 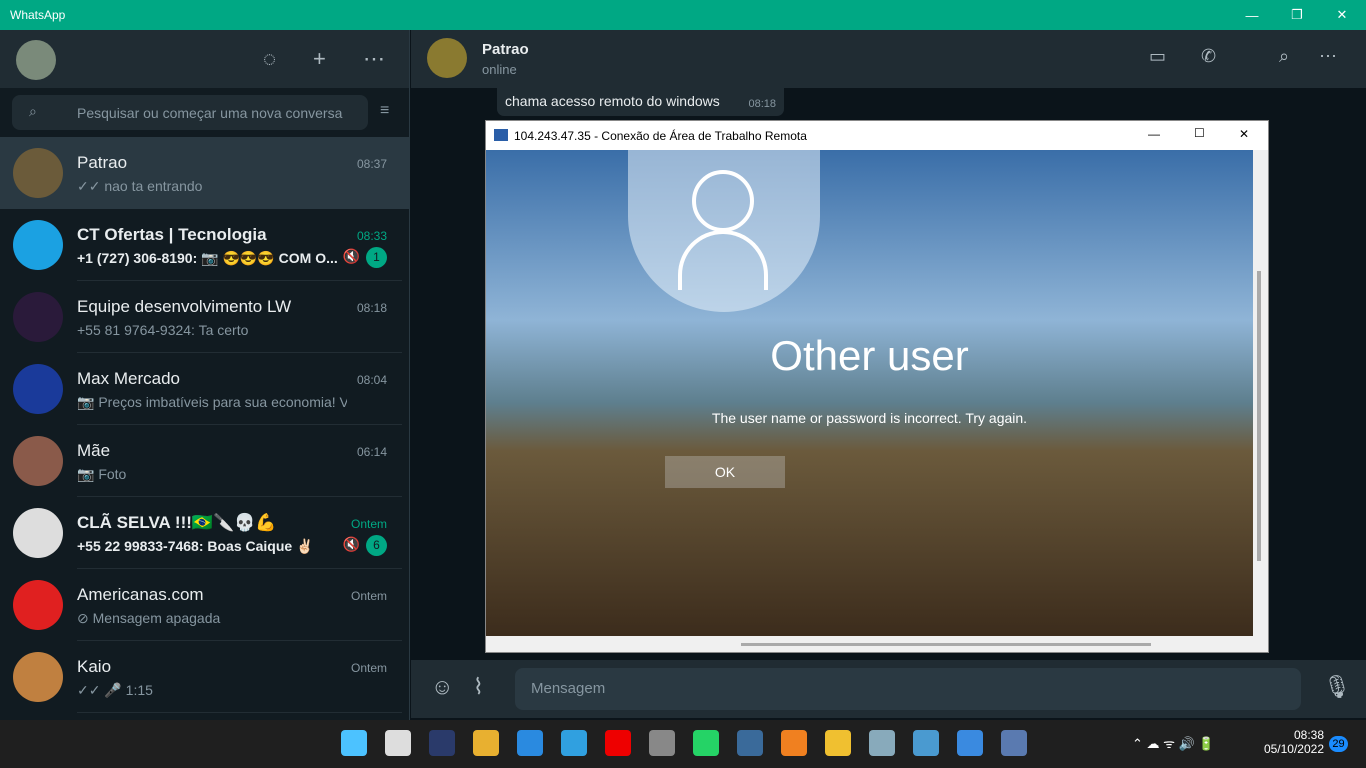 What do you see at coordinates (102, 474) in the screenshot?
I see `chat-last-message: 📷 Foto` at bounding box center [102, 474].